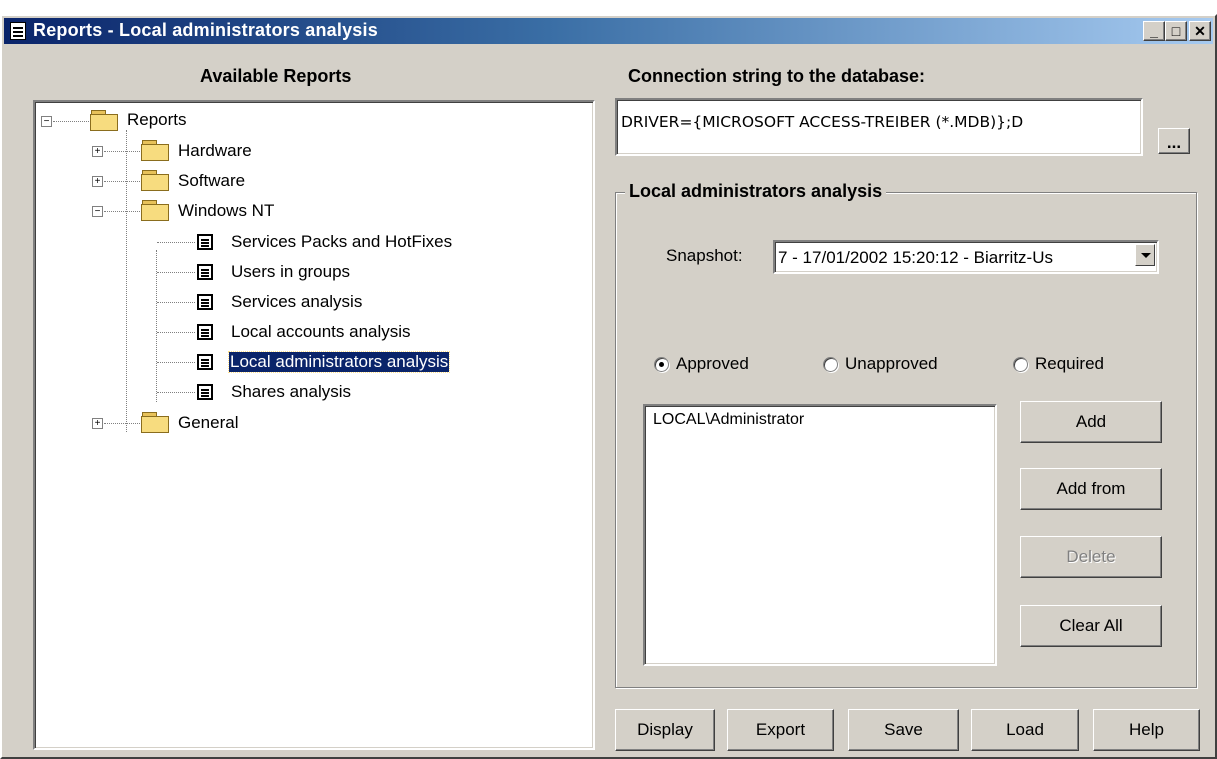 The height and width of the screenshot is (759, 1217). I want to click on connection-string-label: Connection string to the database:, so click(777, 76).